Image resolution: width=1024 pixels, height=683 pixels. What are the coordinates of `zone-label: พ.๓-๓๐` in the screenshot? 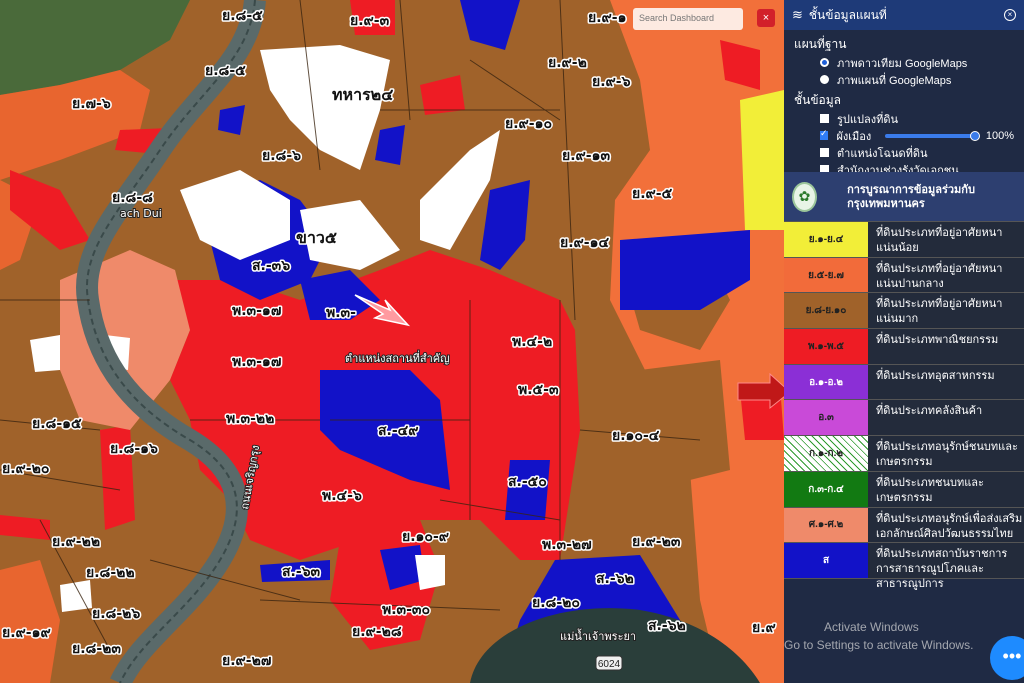 It's located at (406, 610).